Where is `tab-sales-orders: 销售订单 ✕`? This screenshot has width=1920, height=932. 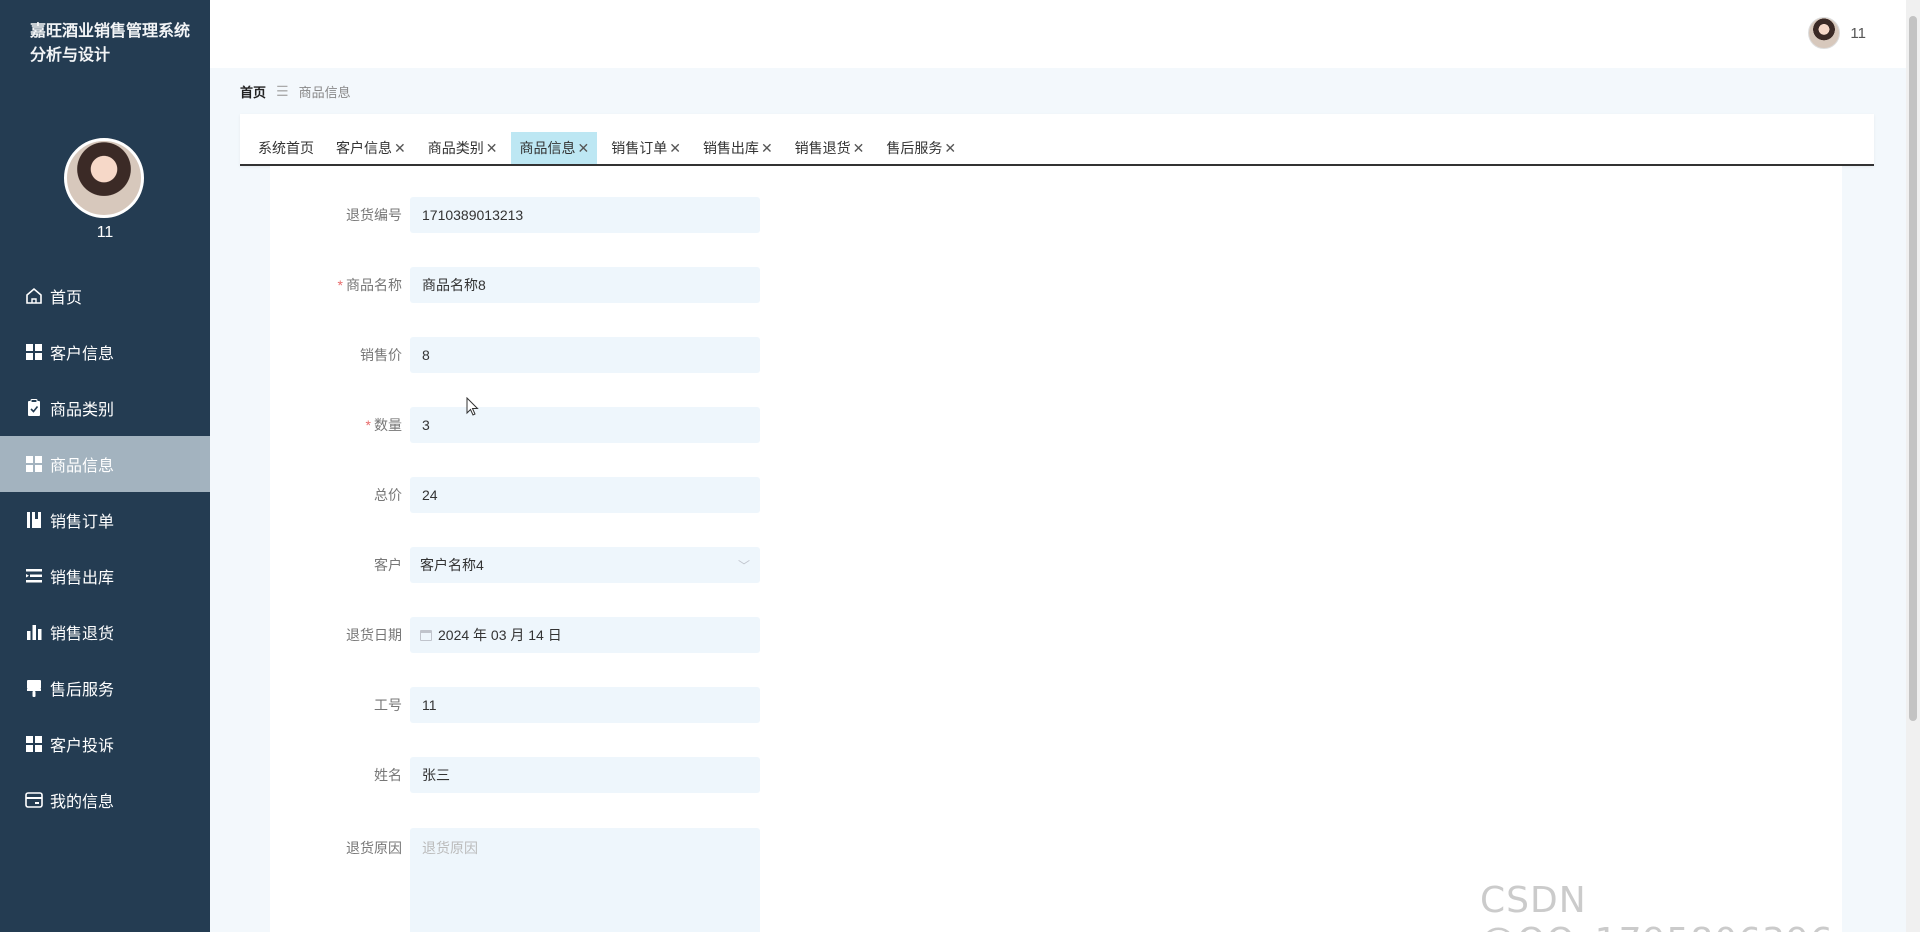 tab-sales-orders: 销售订单 ✕ is located at coordinates (646, 148).